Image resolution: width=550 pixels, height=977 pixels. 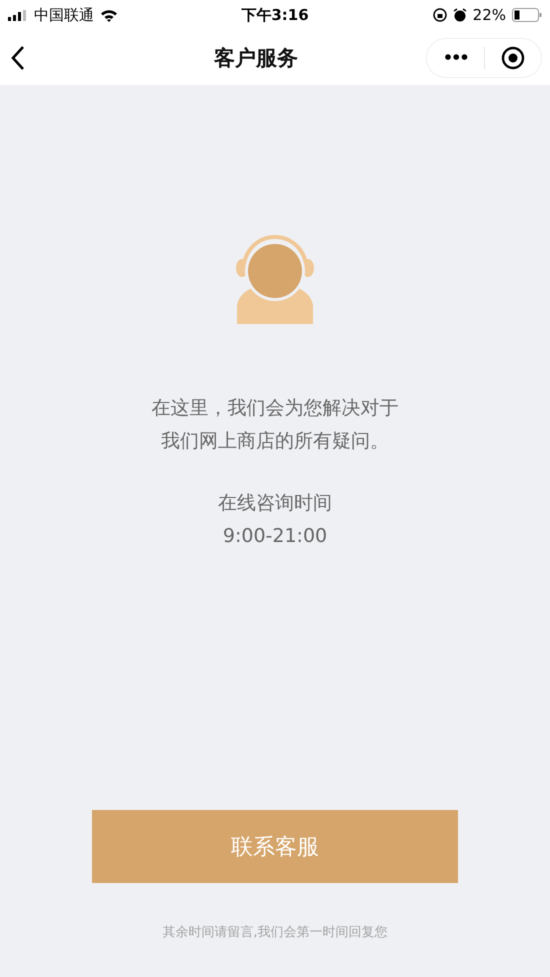 I want to click on hours-label: 在线咨询时间, so click(x=275, y=503).